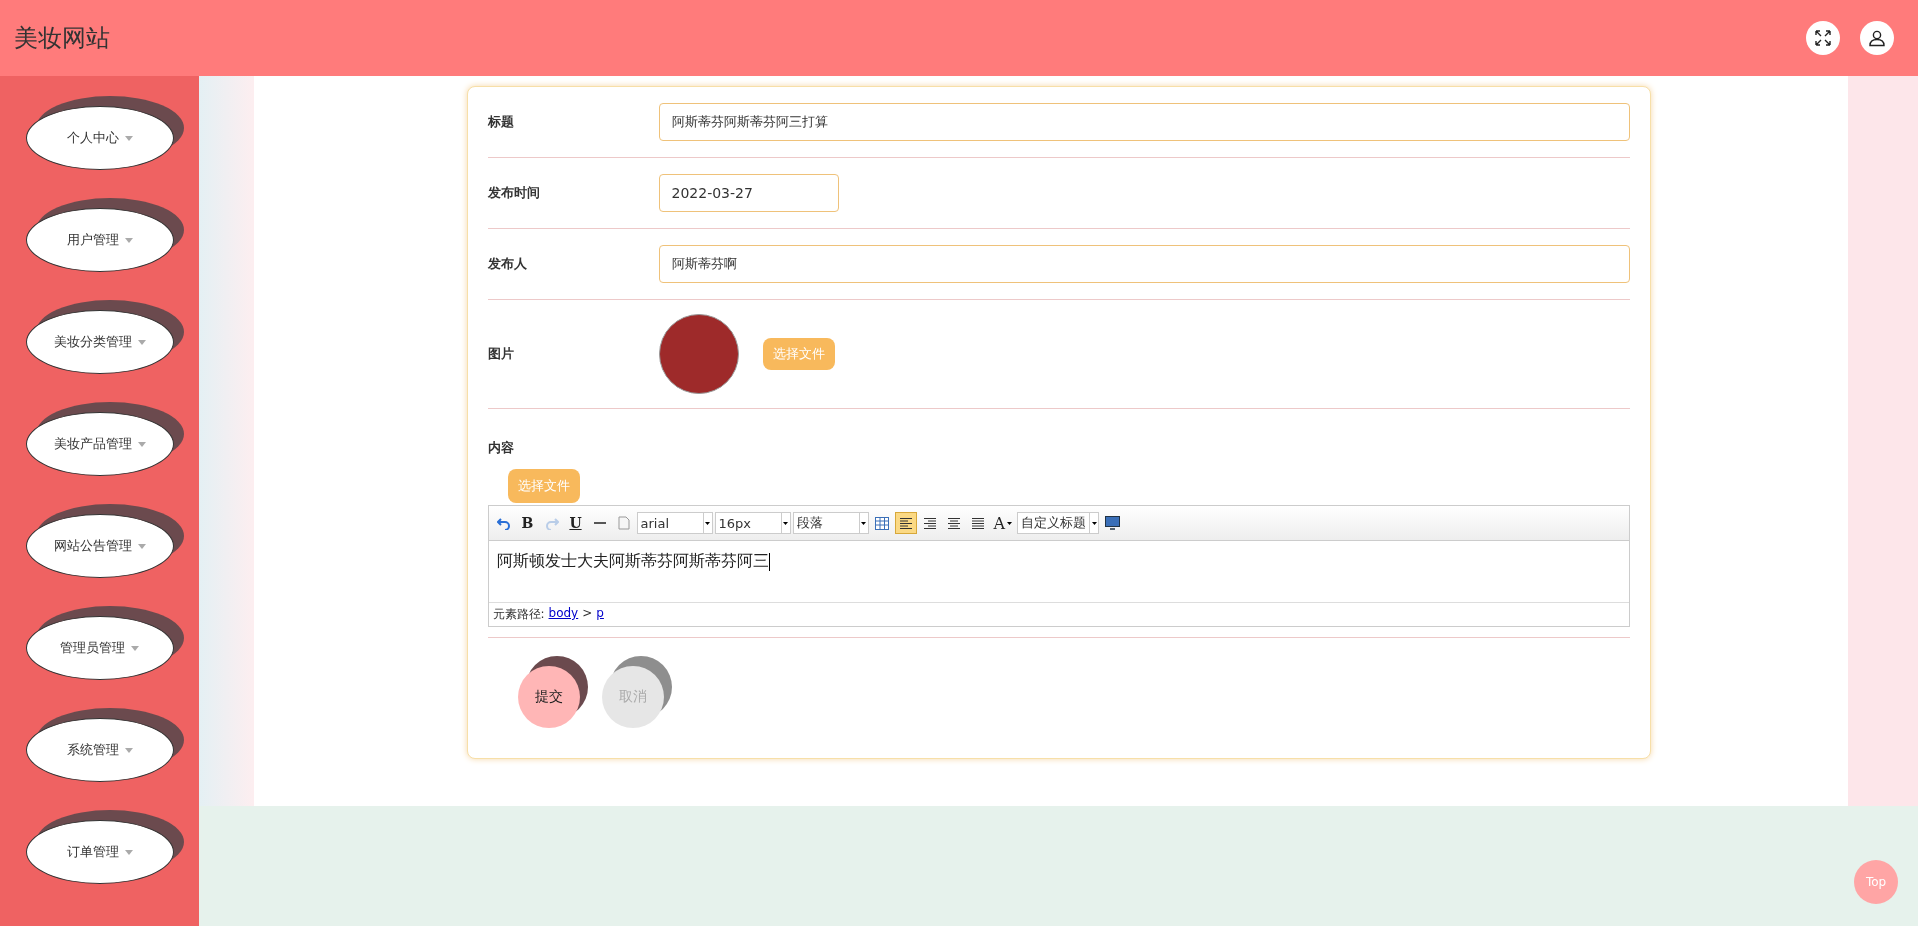 The width and height of the screenshot is (1918, 926). I want to click on toolbar-dropdown: arial, so click(674, 523).